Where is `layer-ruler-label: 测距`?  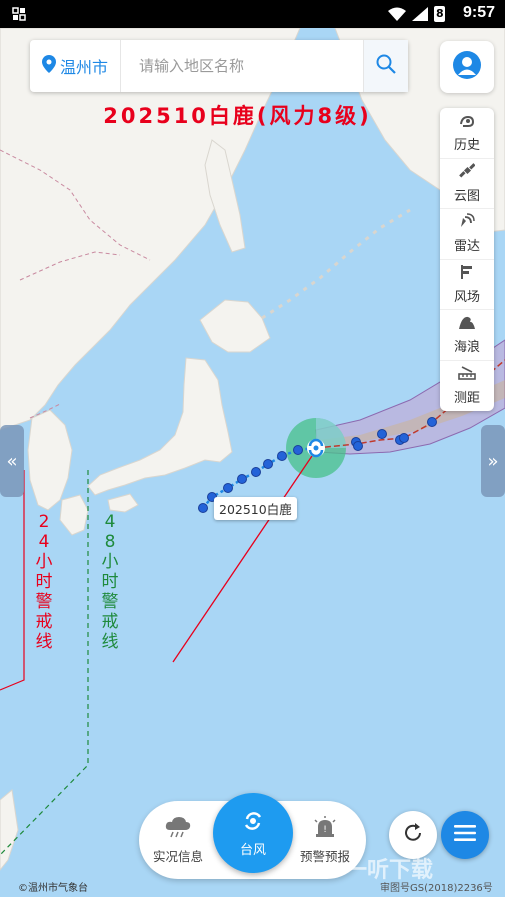
layer-ruler-label: 测距 is located at coordinates (466, 399).